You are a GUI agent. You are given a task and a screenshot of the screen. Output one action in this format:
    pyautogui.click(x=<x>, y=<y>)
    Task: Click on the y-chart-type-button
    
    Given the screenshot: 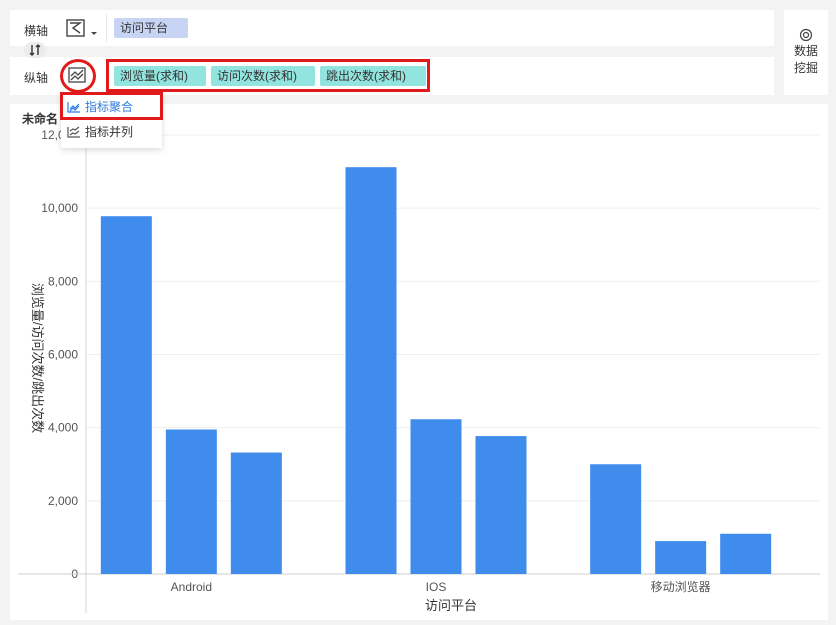 What is the action you would take?
    pyautogui.click(x=78, y=76)
    